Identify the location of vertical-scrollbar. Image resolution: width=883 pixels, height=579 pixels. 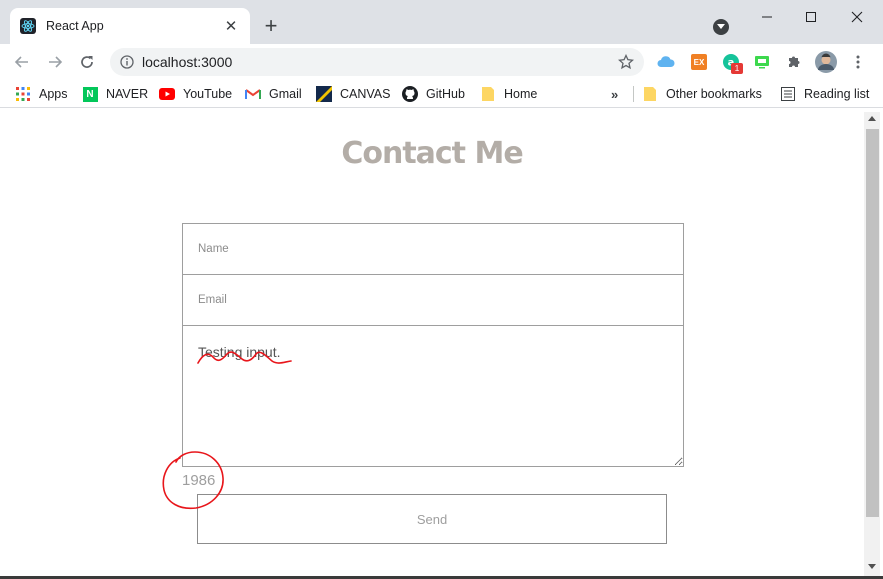
(872, 344).